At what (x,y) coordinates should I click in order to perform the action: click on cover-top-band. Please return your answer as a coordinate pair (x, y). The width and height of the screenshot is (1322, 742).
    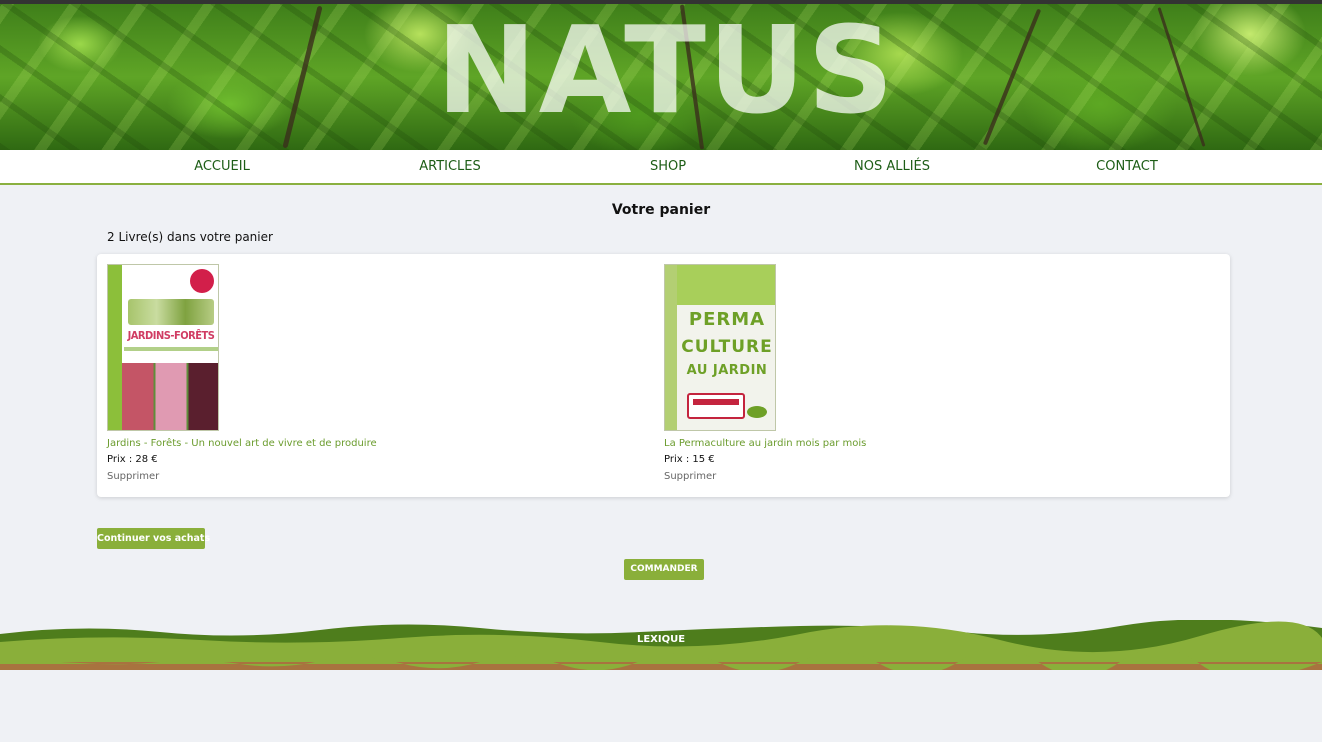
    Looking at the image, I should click on (726, 285).